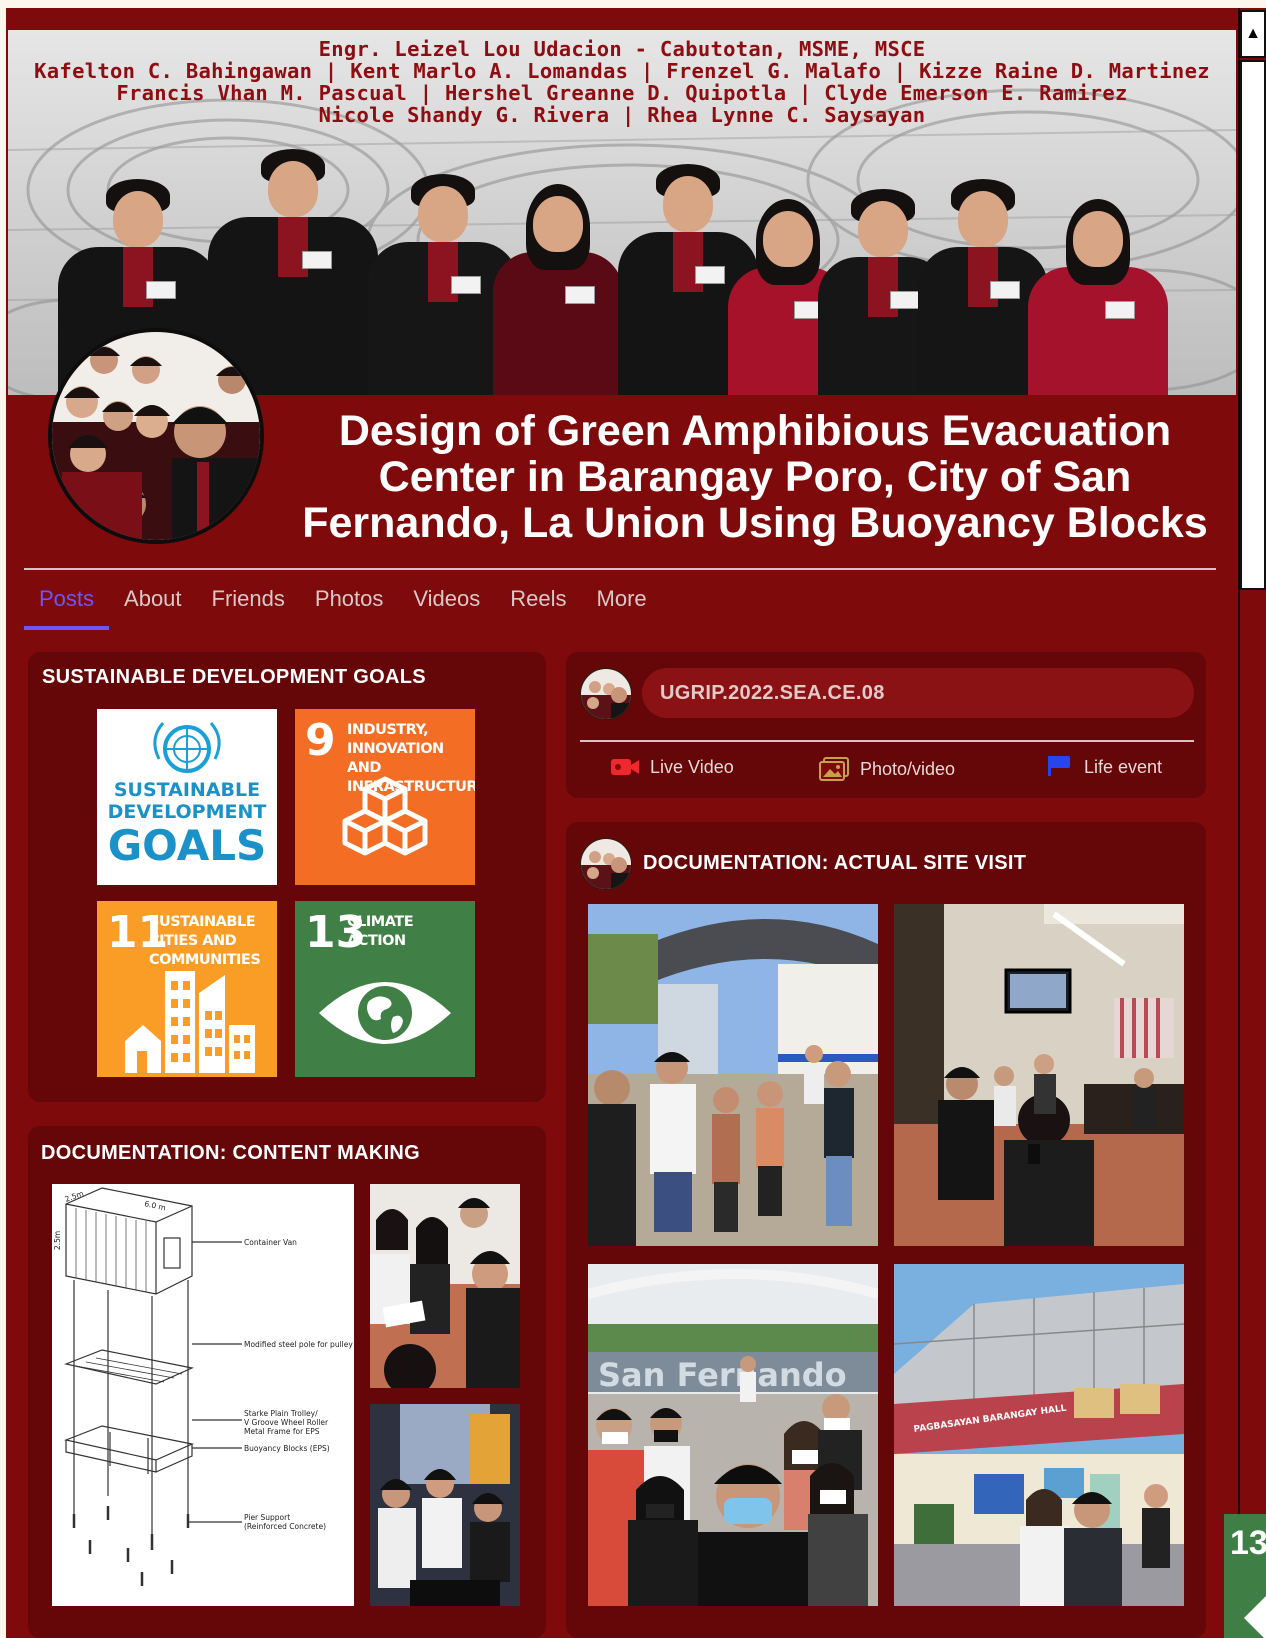  I want to click on tab-videos: Videos, so click(446, 605).